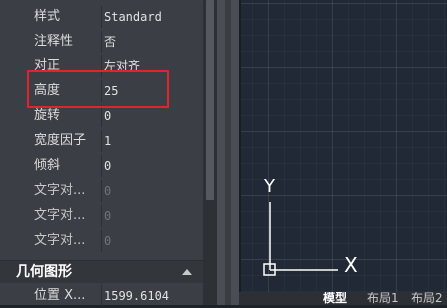  I want to click on tab-layout2: 布局2, so click(427, 298).